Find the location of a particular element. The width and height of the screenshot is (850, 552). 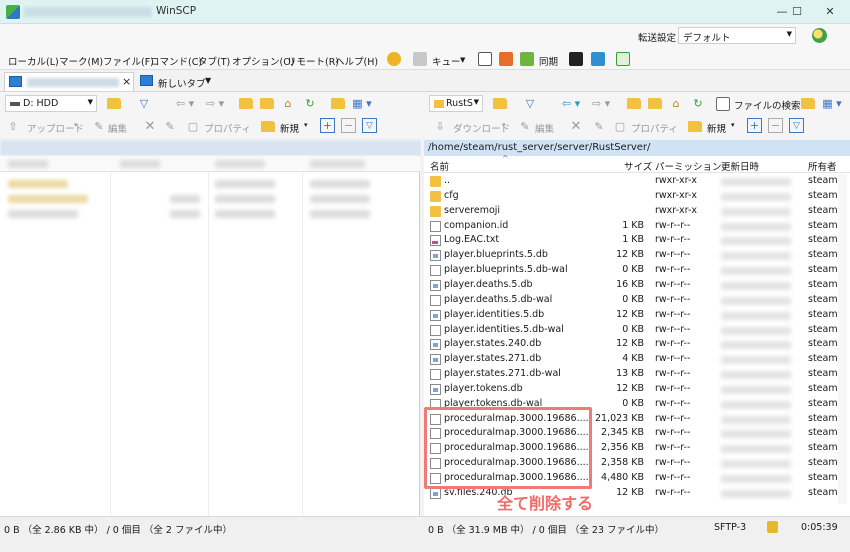

synchronize-browsing-icon is located at coordinates (506, 59).